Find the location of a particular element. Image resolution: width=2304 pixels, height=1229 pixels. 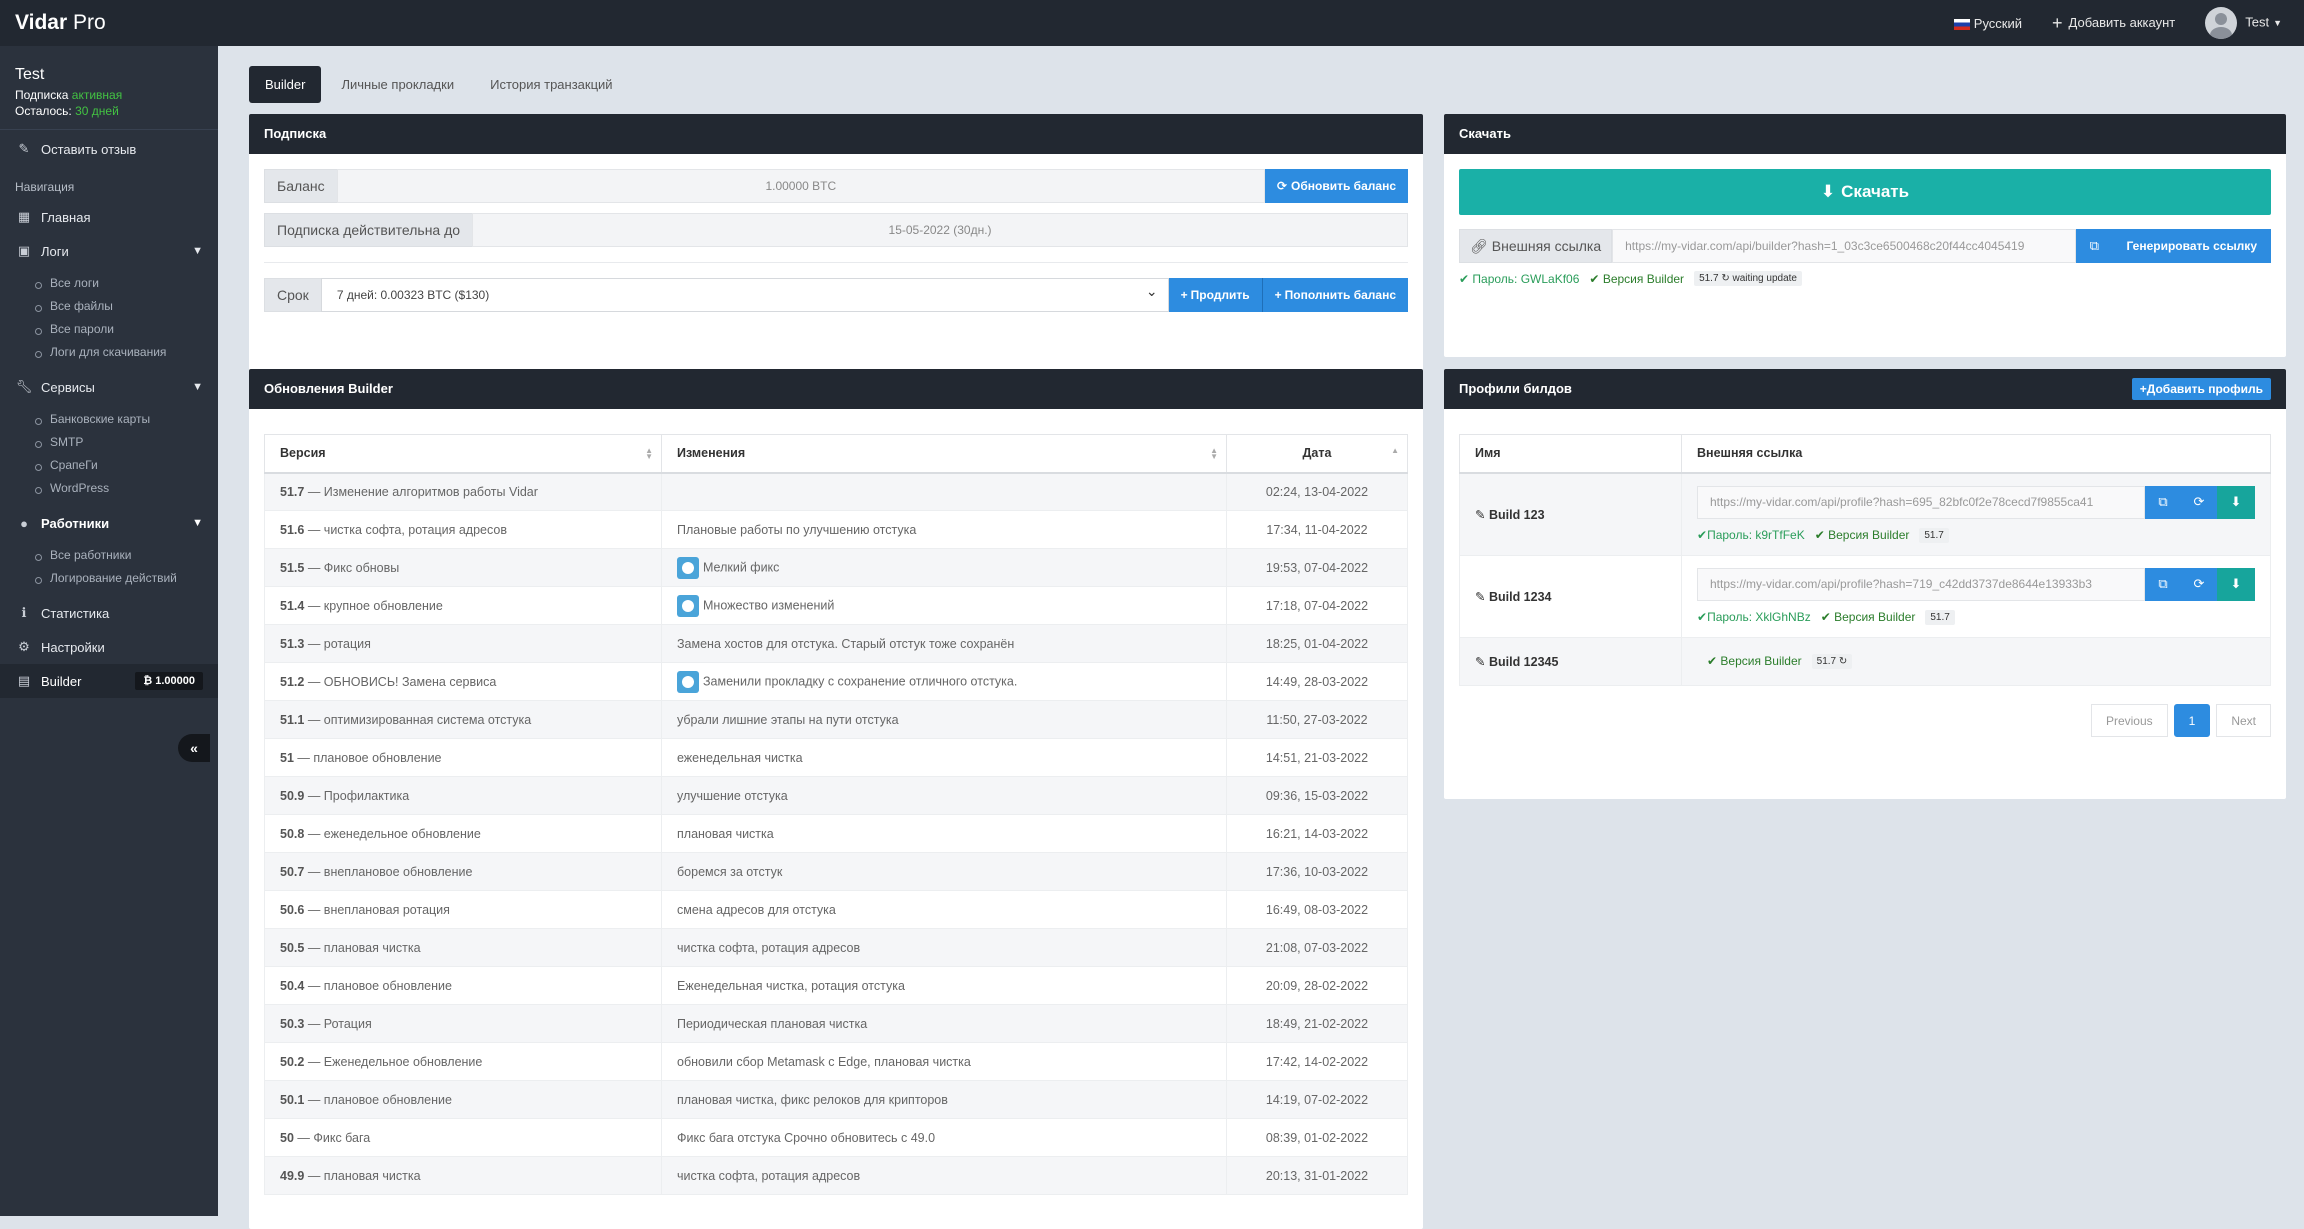

sidebar-subitem-all-workers: Все работники is located at coordinates (109, 555).